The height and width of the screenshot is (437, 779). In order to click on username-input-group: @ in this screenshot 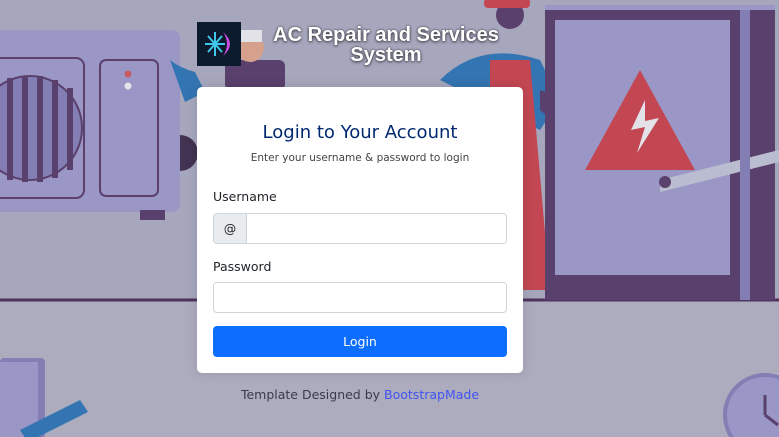, I will do `click(360, 228)`.